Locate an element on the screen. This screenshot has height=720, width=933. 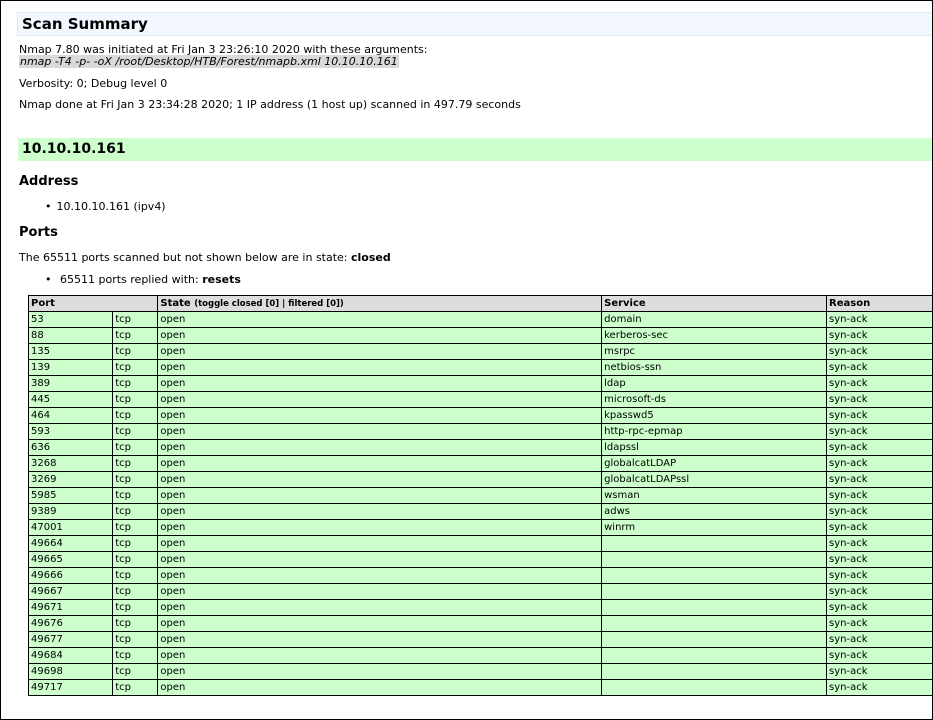
port-row: 49684 tcp open syn-ack is located at coordinates (479, 655).